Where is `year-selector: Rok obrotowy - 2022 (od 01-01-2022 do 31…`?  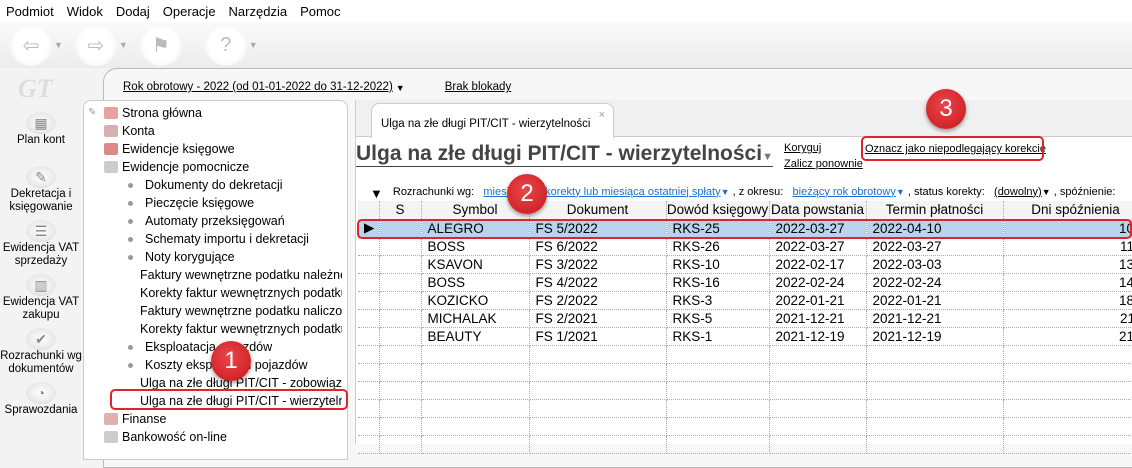 year-selector: Rok obrotowy - 2022 (od 01-01-2022 do 31… is located at coordinates (258, 87).